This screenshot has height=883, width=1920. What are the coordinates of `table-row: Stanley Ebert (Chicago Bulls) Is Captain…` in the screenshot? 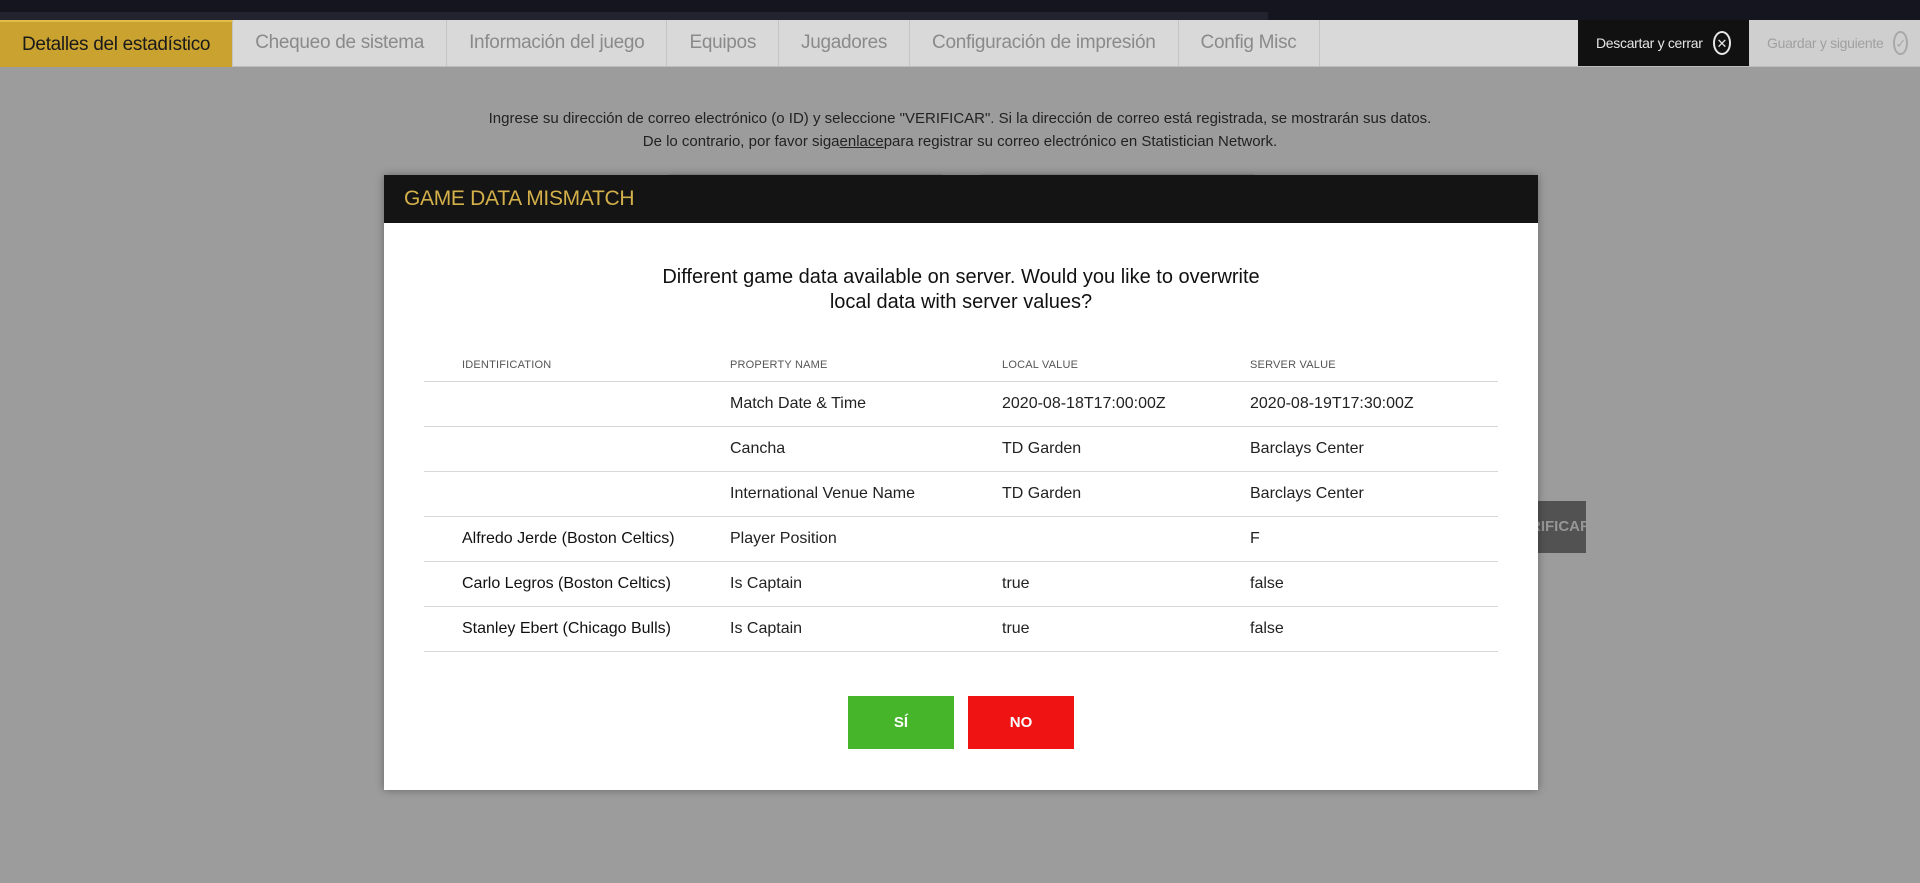 It's located at (961, 629).